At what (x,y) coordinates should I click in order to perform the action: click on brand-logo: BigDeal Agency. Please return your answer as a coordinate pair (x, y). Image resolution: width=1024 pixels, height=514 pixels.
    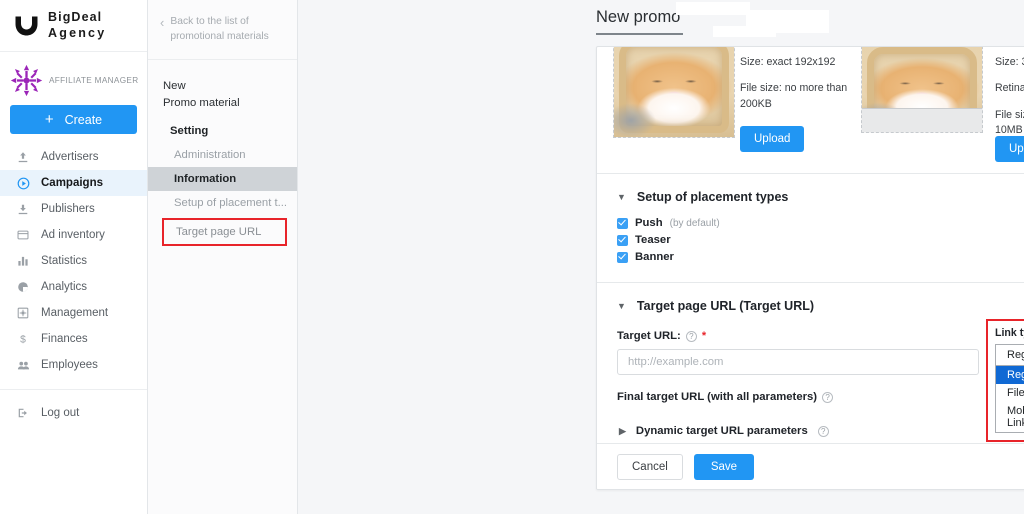
    Looking at the image, I should click on (73, 26).